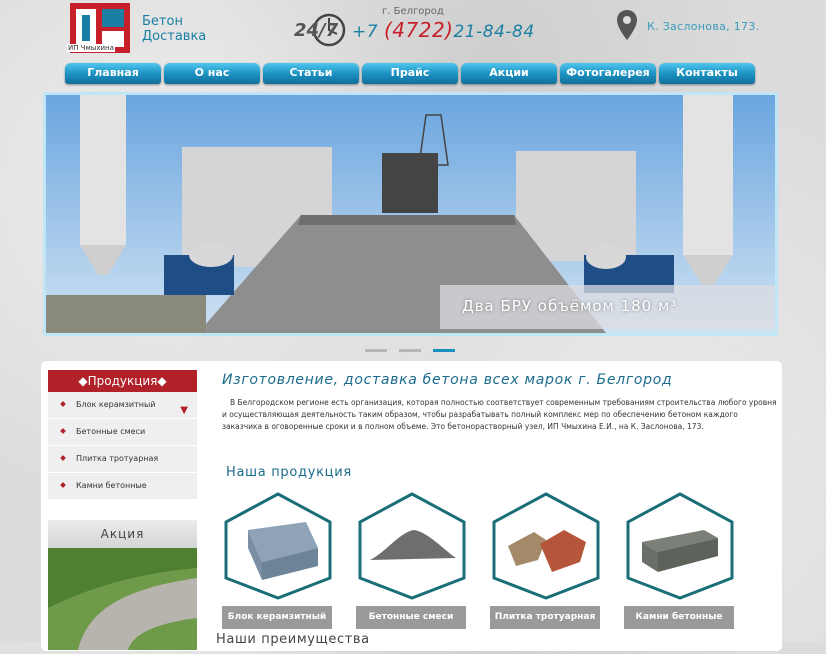 The height and width of the screenshot is (654, 826). Describe the element at coordinates (494, 32) in the screenshot. I see `phone-main: 21-84-84` at that location.